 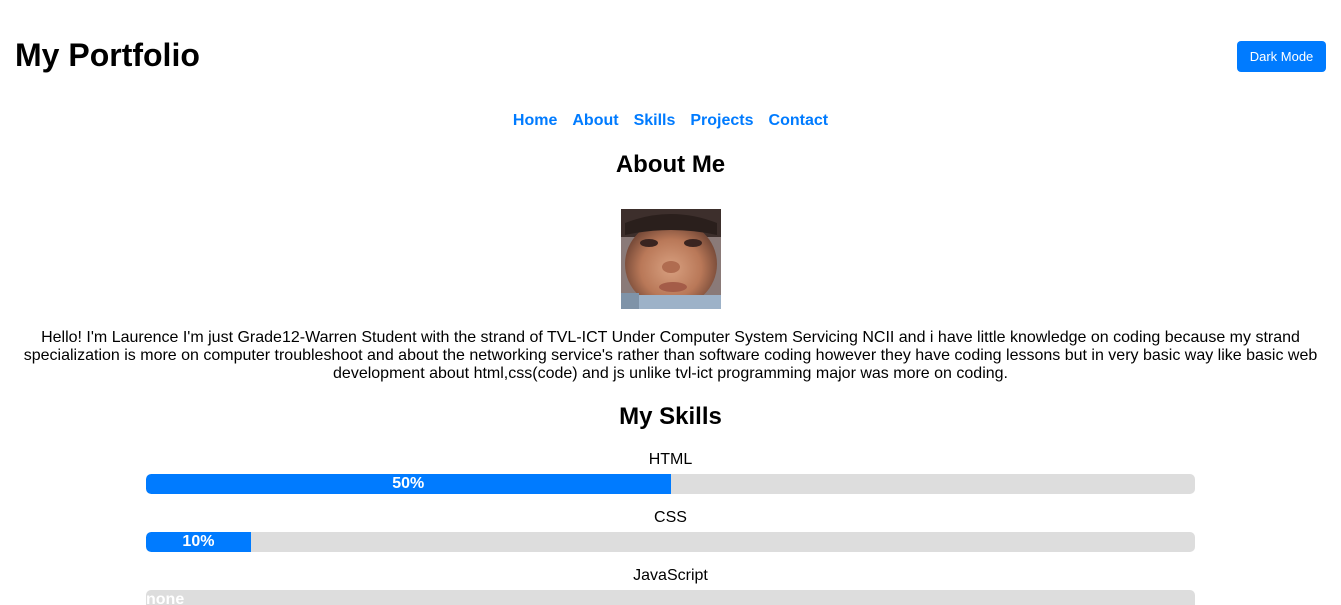 I want to click on main-nav: Home About Skills Projects Contact, so click(x=670, y=121).